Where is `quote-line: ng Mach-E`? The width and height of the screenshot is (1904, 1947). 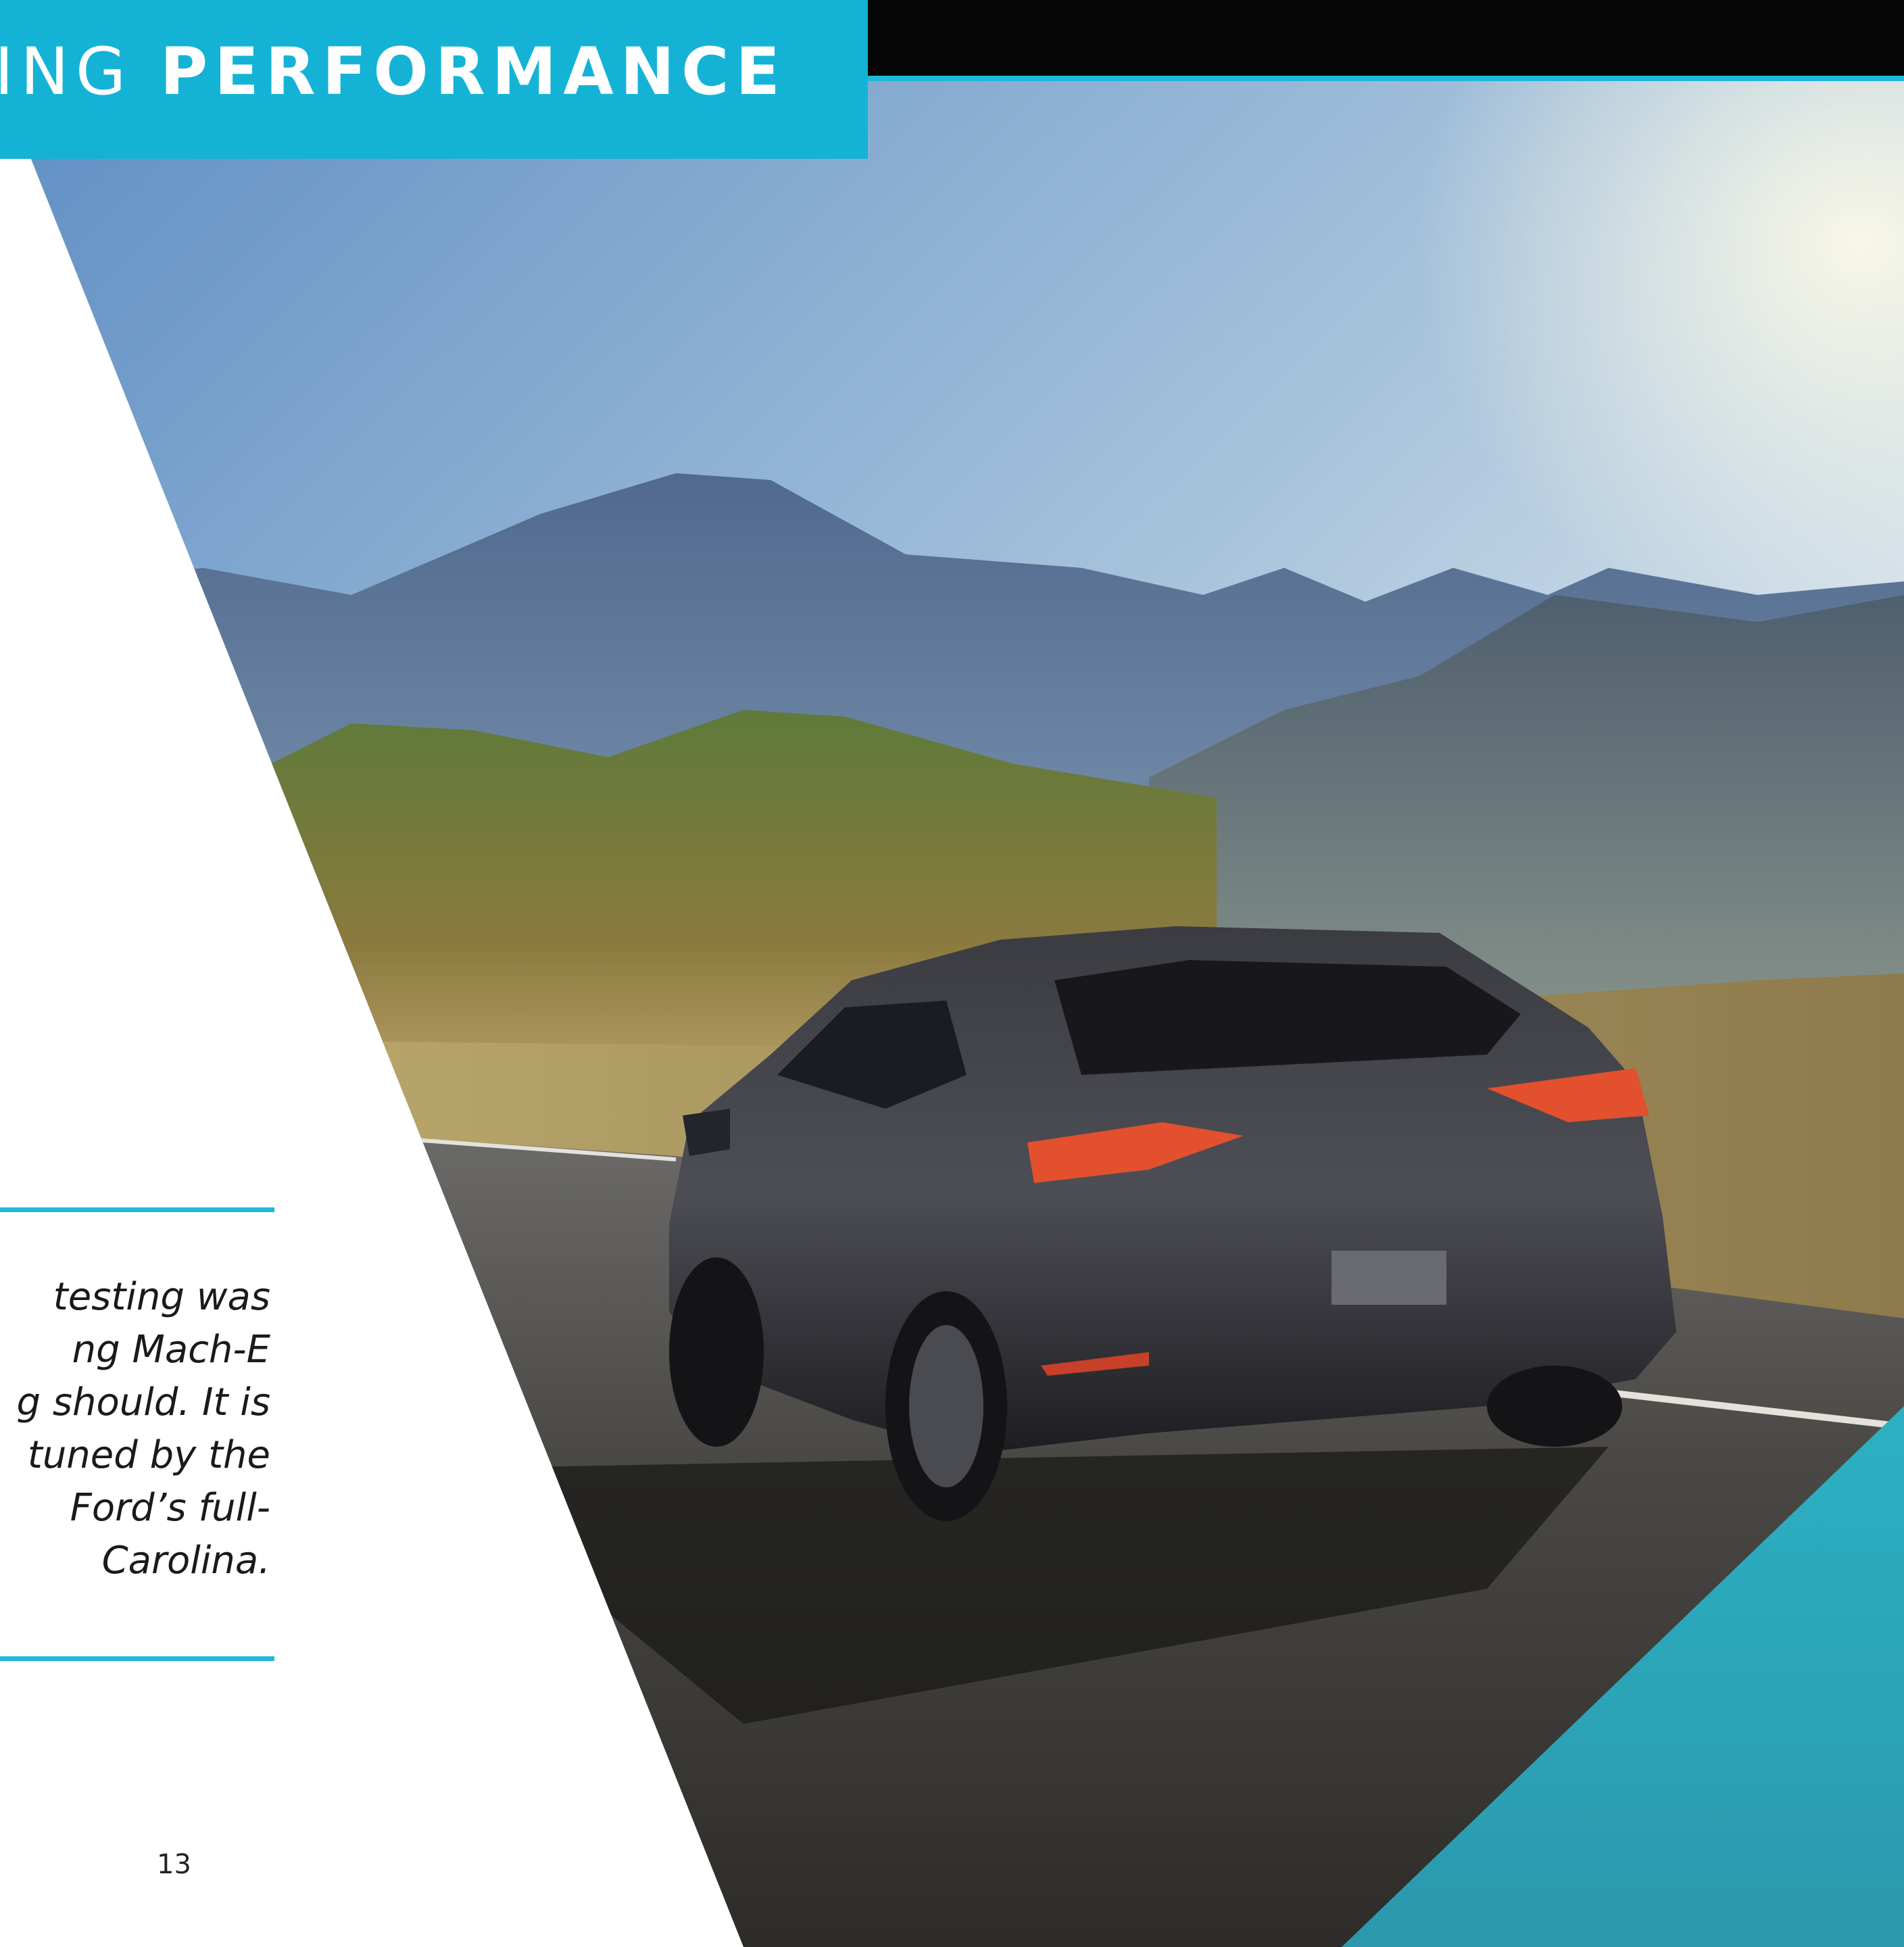 quote-line: ng Mach-E is located at coordinates (171, 1350).